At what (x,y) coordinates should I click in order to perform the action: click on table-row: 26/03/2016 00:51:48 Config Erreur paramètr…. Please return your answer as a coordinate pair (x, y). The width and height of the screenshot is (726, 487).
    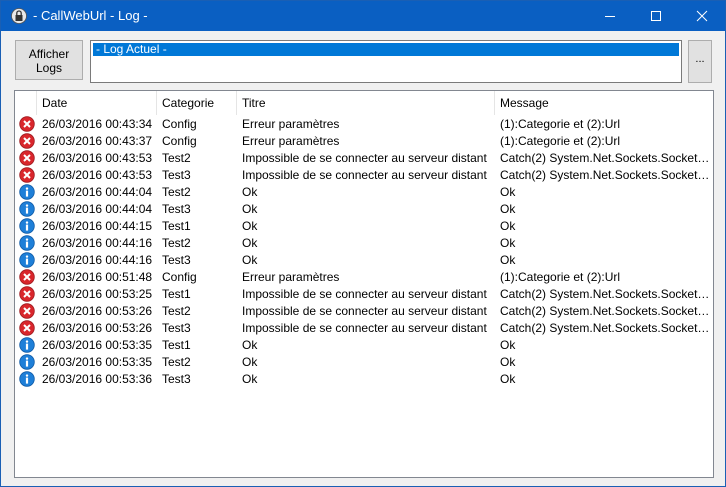
    Looking at the image, I should click on (364, 277).